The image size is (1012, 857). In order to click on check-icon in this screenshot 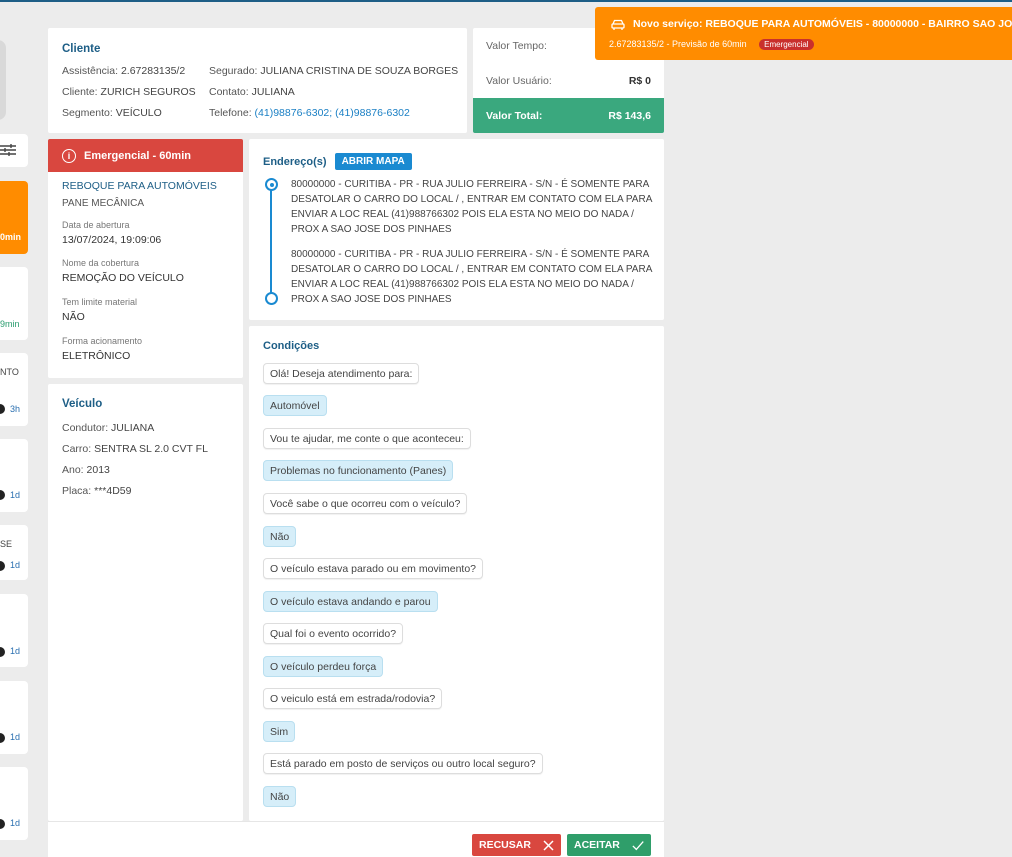, I will do `click(638, 845)`.